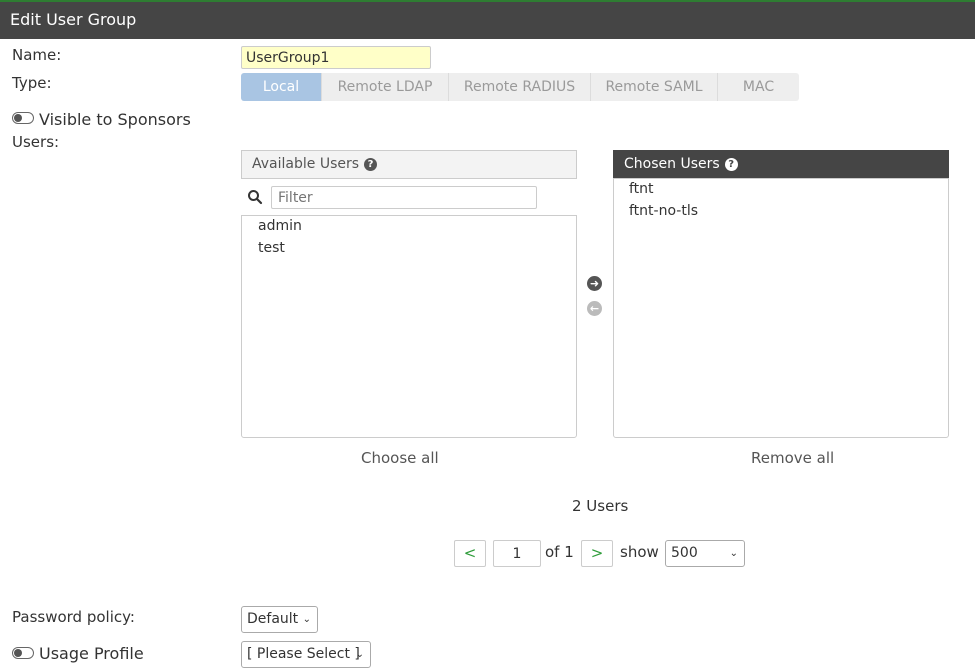 The height and width of the screenshot is (671, 975). What do you see at coordinates (73, 19) in the screenshot?
I see `dialog-title: Edit User Group` at bounding box center [73, 19].